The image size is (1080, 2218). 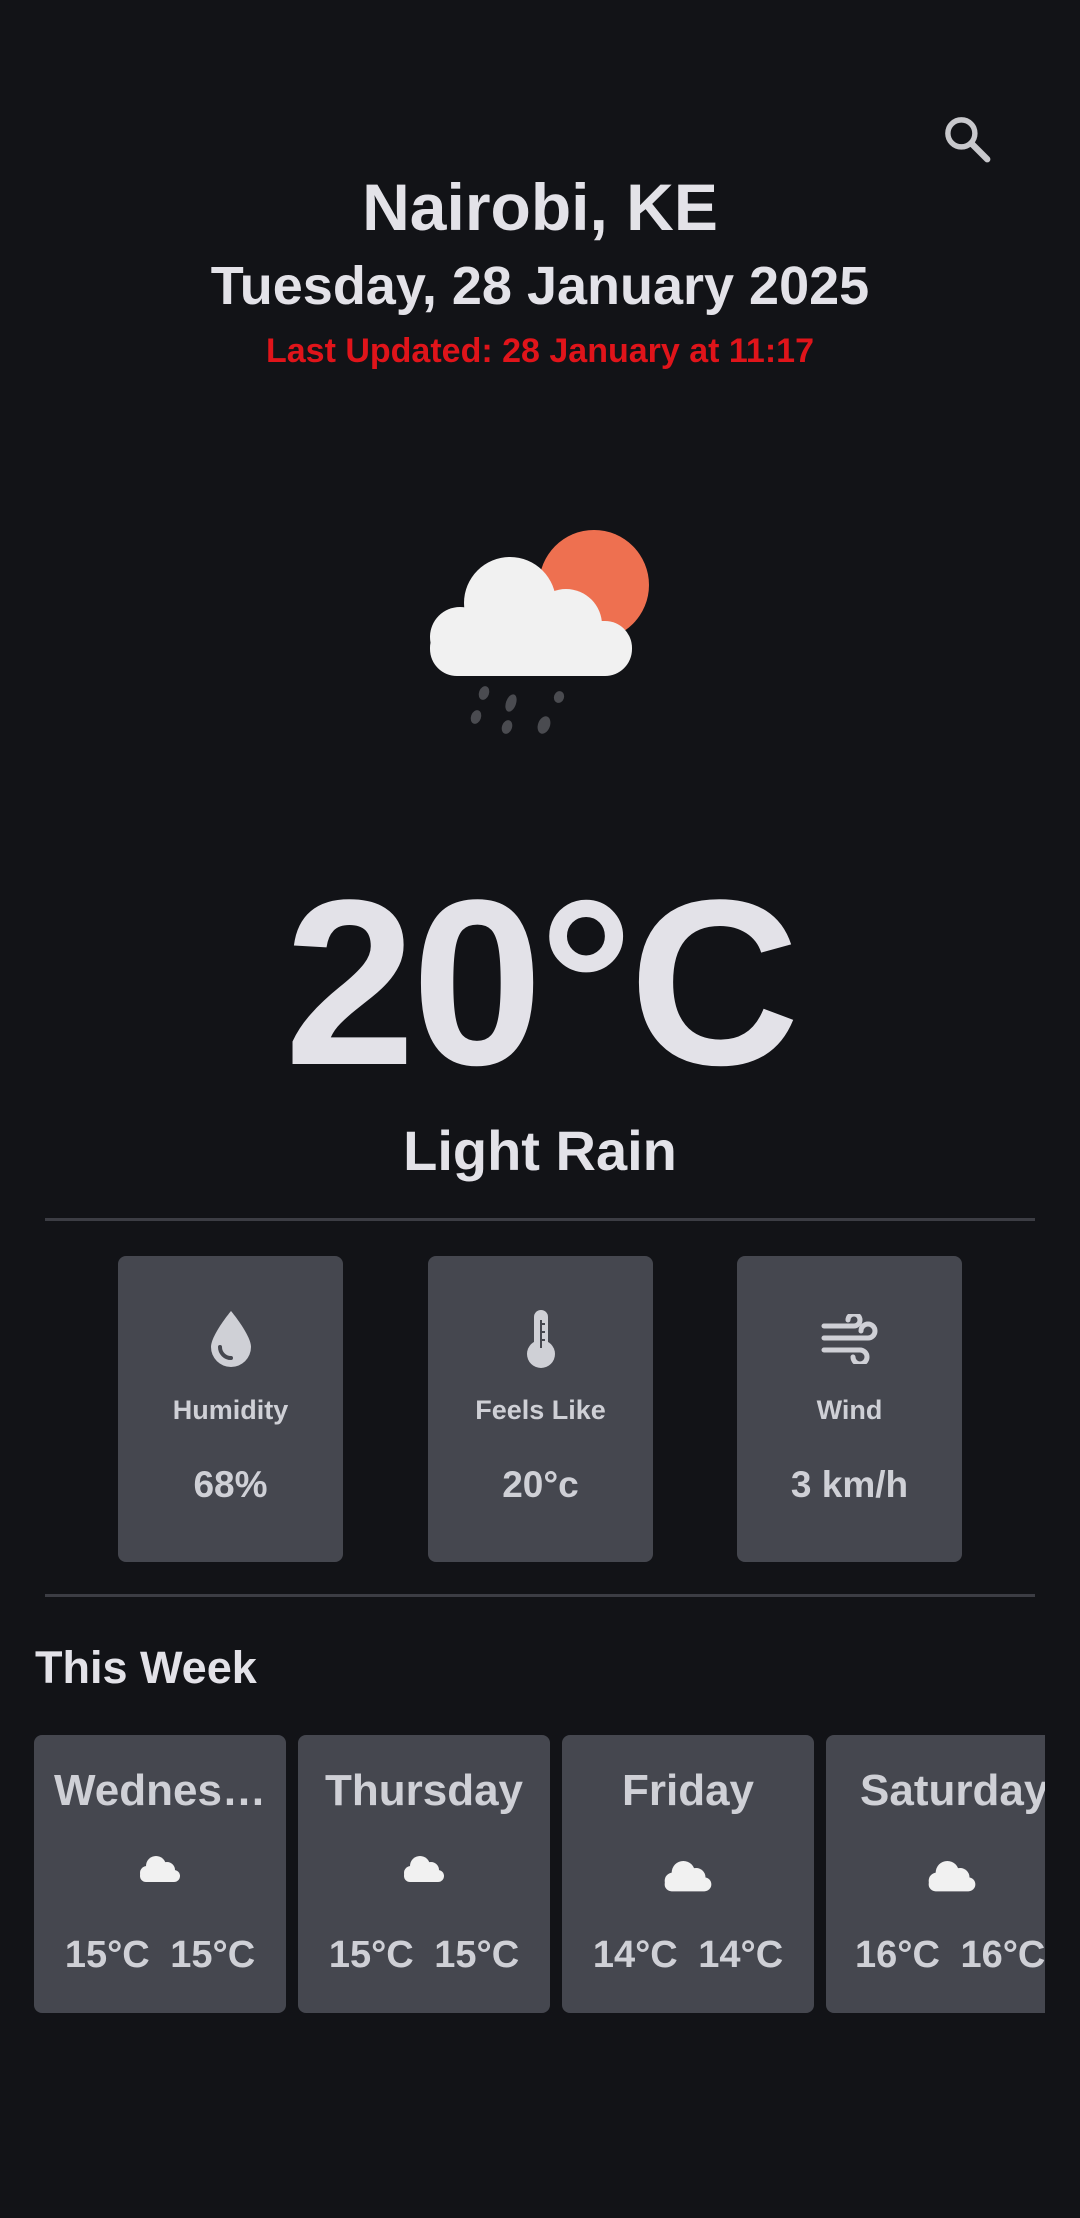 I want to click on day-name: Thursday, so click(x=424, y=1790).